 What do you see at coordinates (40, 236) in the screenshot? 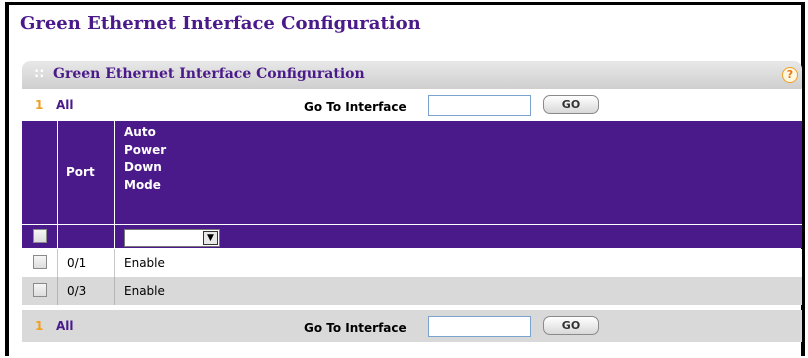
I see `select-all-checkbox` at bounding box center [40, 236].